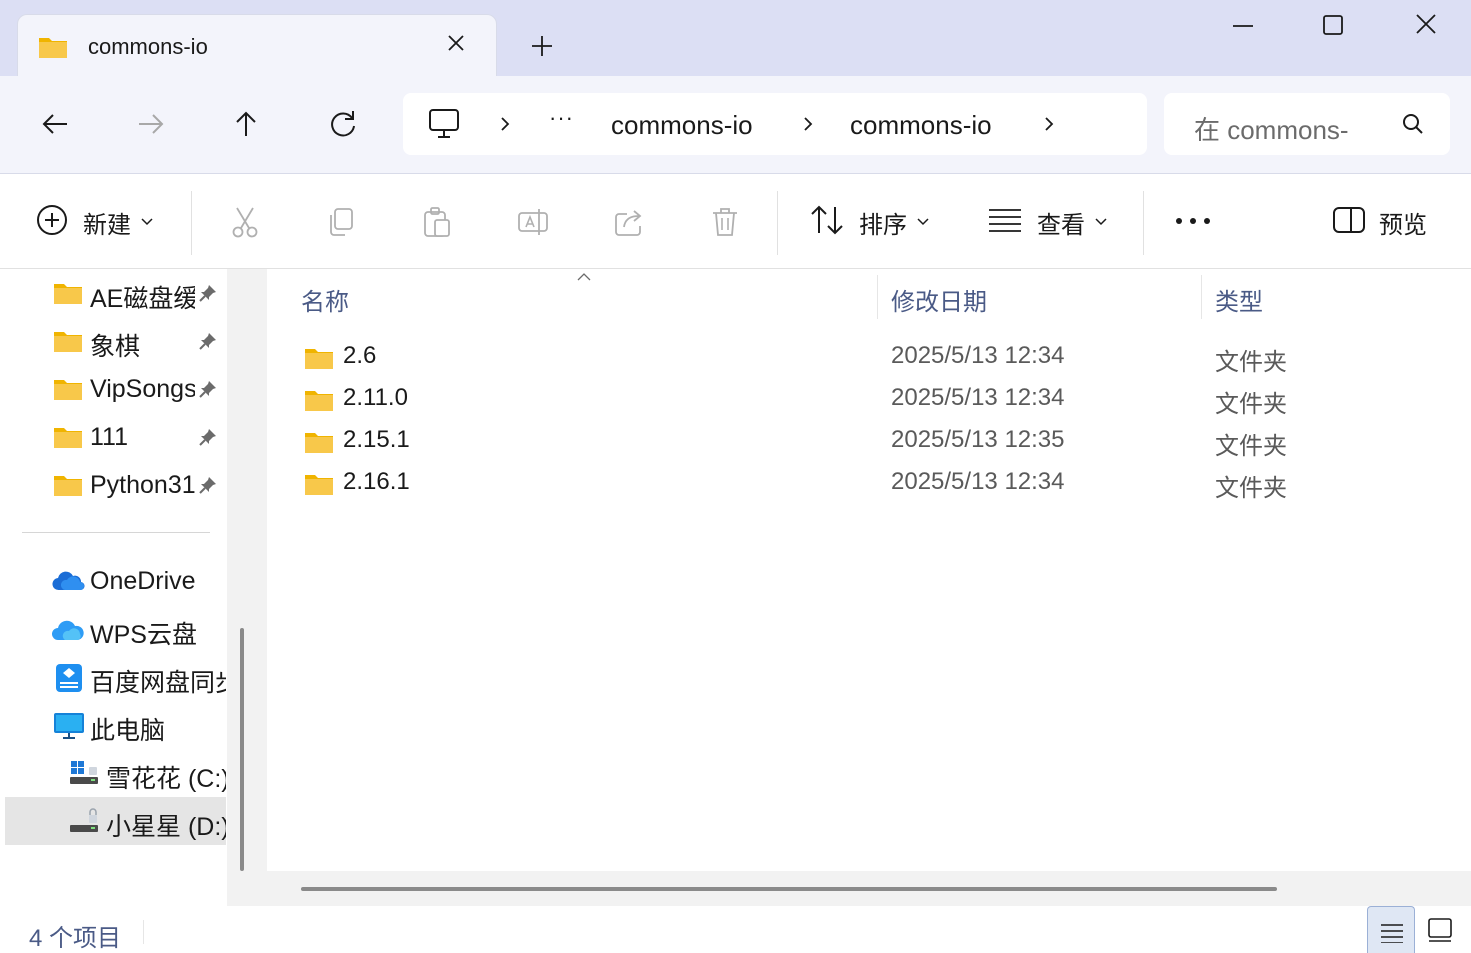 Image resolution: width=1471 pixels, height=953 pixels. Describe the element at coordinates (437, 222) in the screenshot. I see `paste-icon` at that location.